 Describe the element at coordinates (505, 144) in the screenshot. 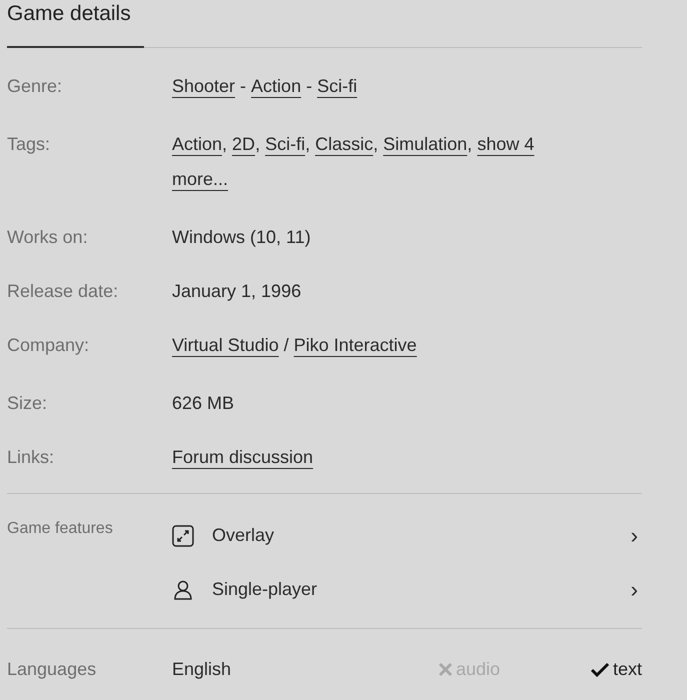

I see `detail-link: show 4` at that location.